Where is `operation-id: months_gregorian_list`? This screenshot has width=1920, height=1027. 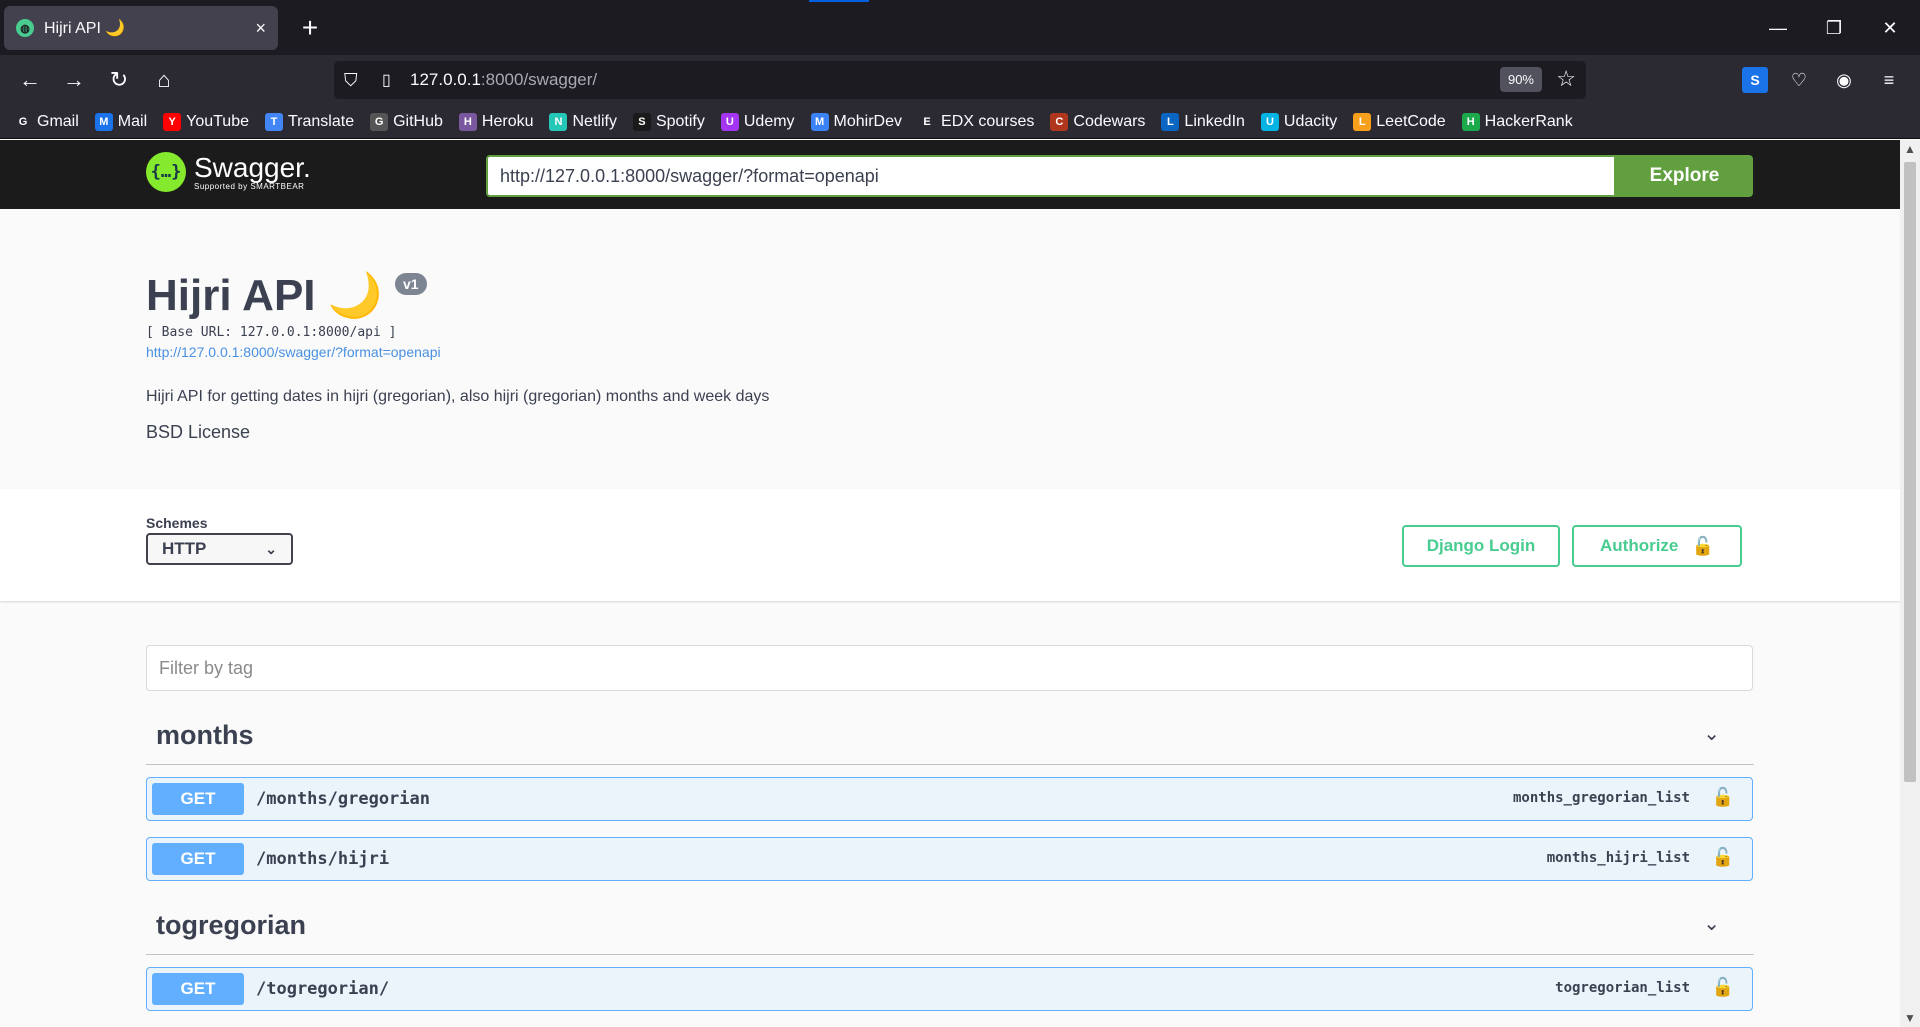 operation-id: months_gregorian_list is located at coordinates (1601, 798).